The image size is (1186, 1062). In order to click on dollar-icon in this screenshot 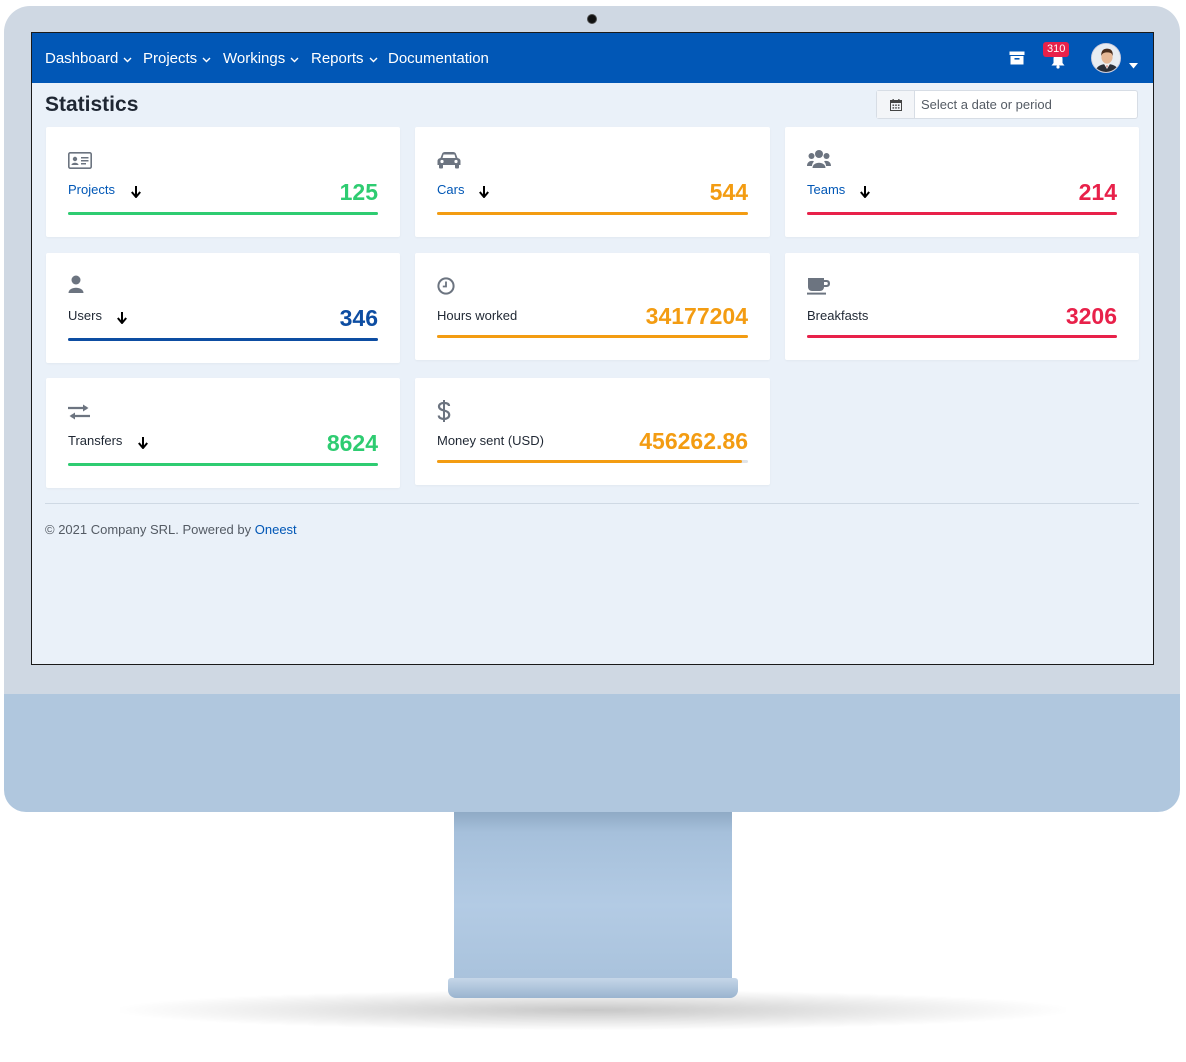, I will do `click(444, 413)`.